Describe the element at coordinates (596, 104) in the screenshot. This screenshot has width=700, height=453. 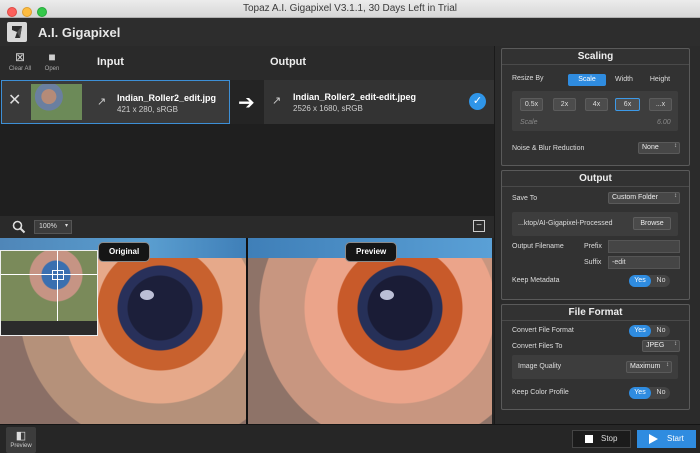
I see `scale-option-4x: 4x` at that location.